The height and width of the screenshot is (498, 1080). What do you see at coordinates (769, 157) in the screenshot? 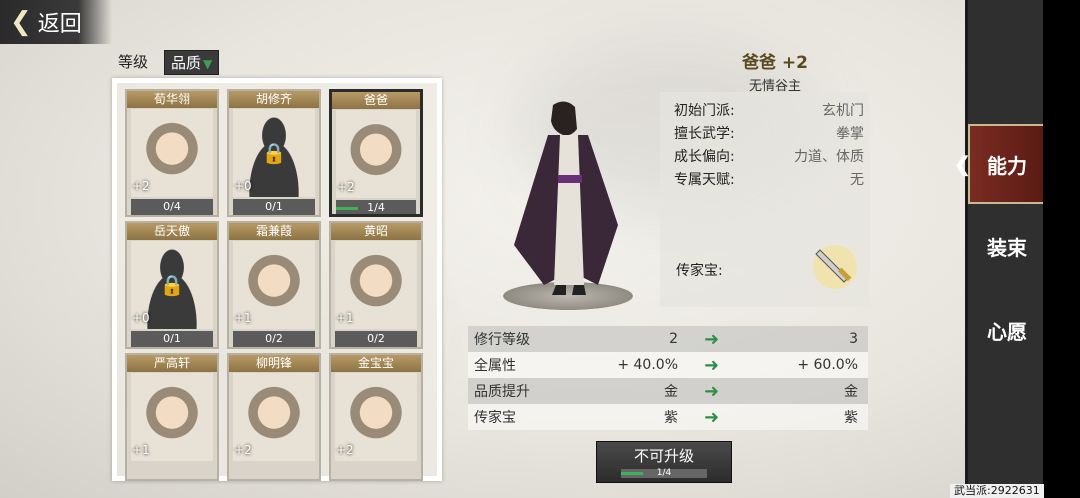
I see `attr-row: 成长偏向: 力道、体质` at bounding box center [769, 157].